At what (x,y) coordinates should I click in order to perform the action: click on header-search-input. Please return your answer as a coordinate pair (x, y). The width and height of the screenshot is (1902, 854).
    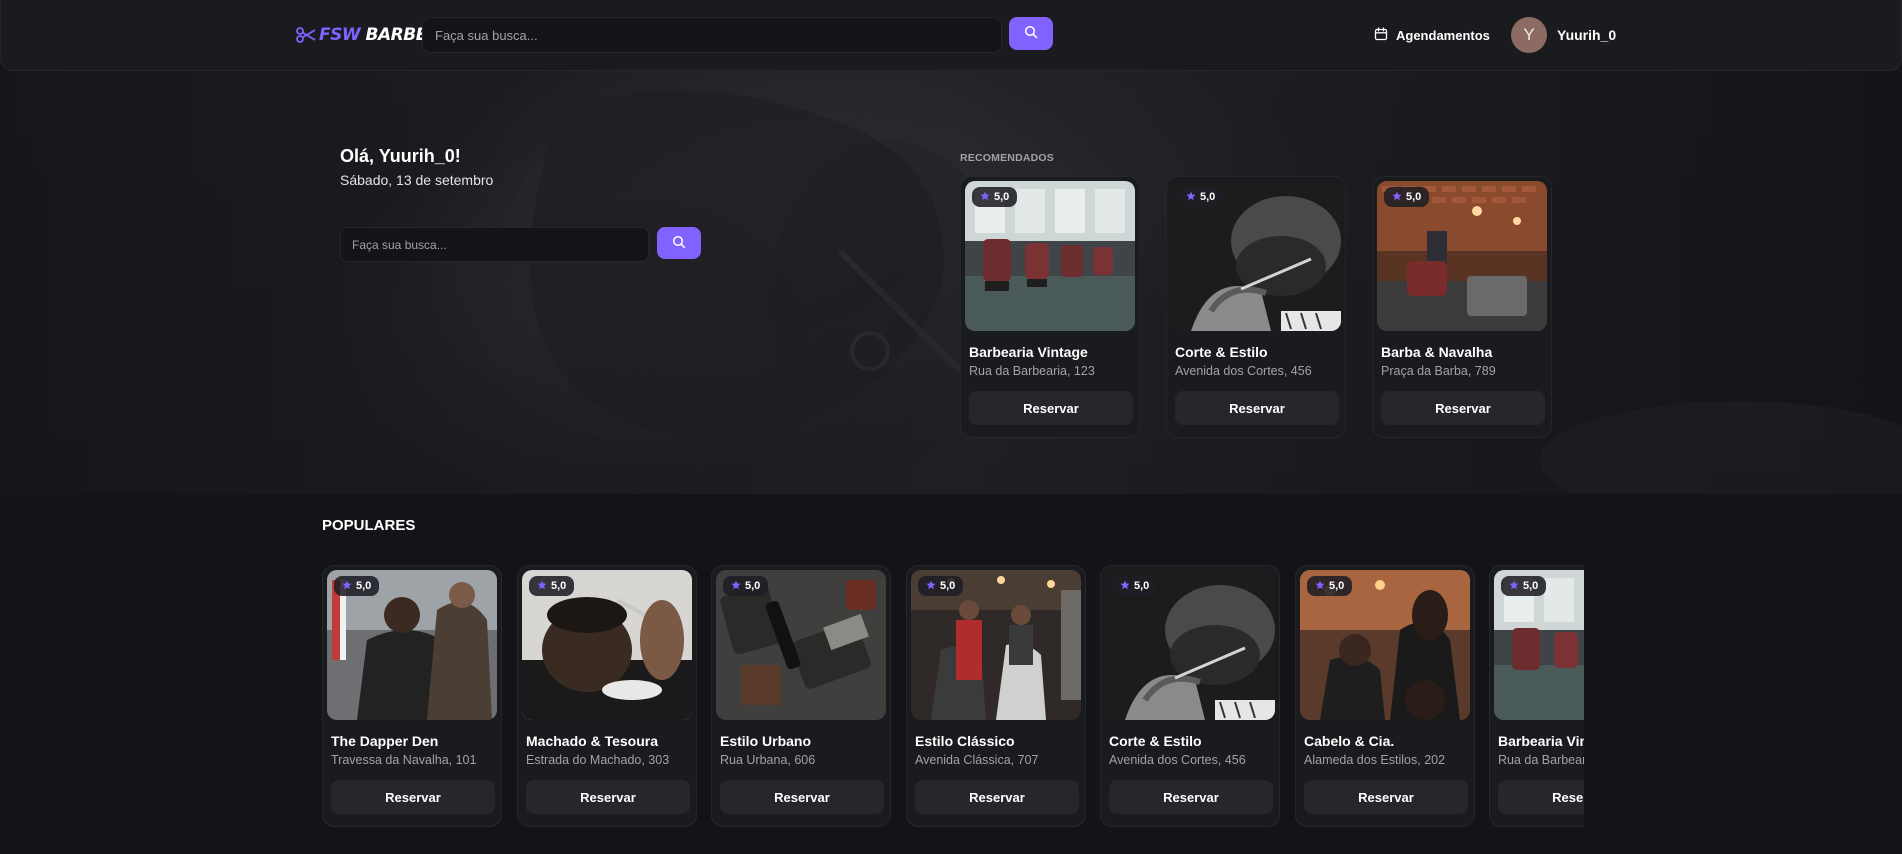
    Looking at the image, I should click on (712, 35).